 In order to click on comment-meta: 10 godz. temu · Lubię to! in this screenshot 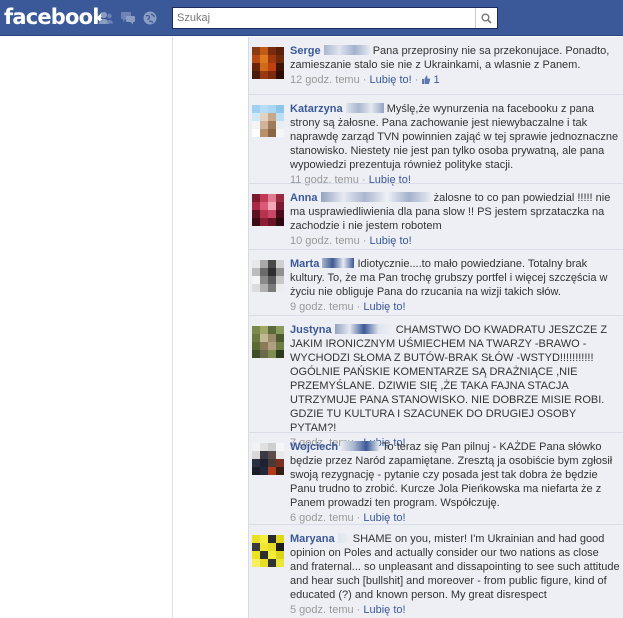, I will do `click(351, 241)`.